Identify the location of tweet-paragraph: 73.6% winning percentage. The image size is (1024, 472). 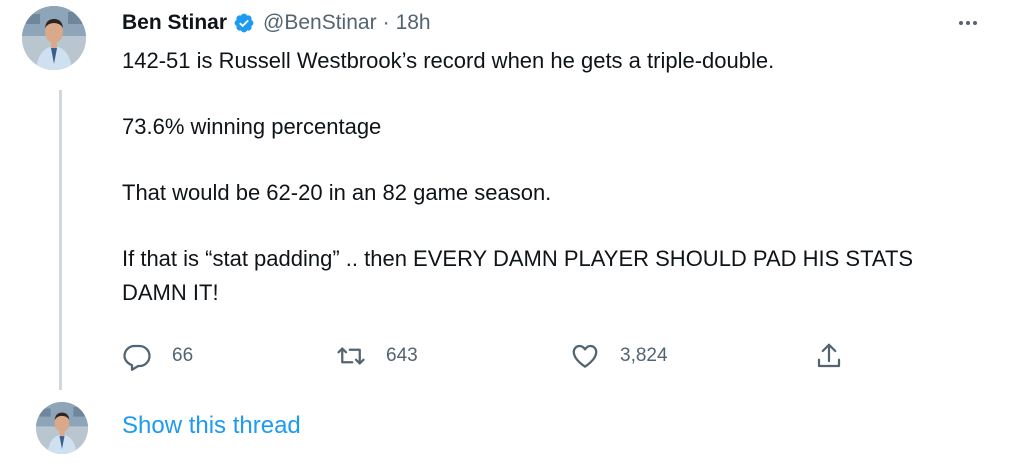
(252, 126).